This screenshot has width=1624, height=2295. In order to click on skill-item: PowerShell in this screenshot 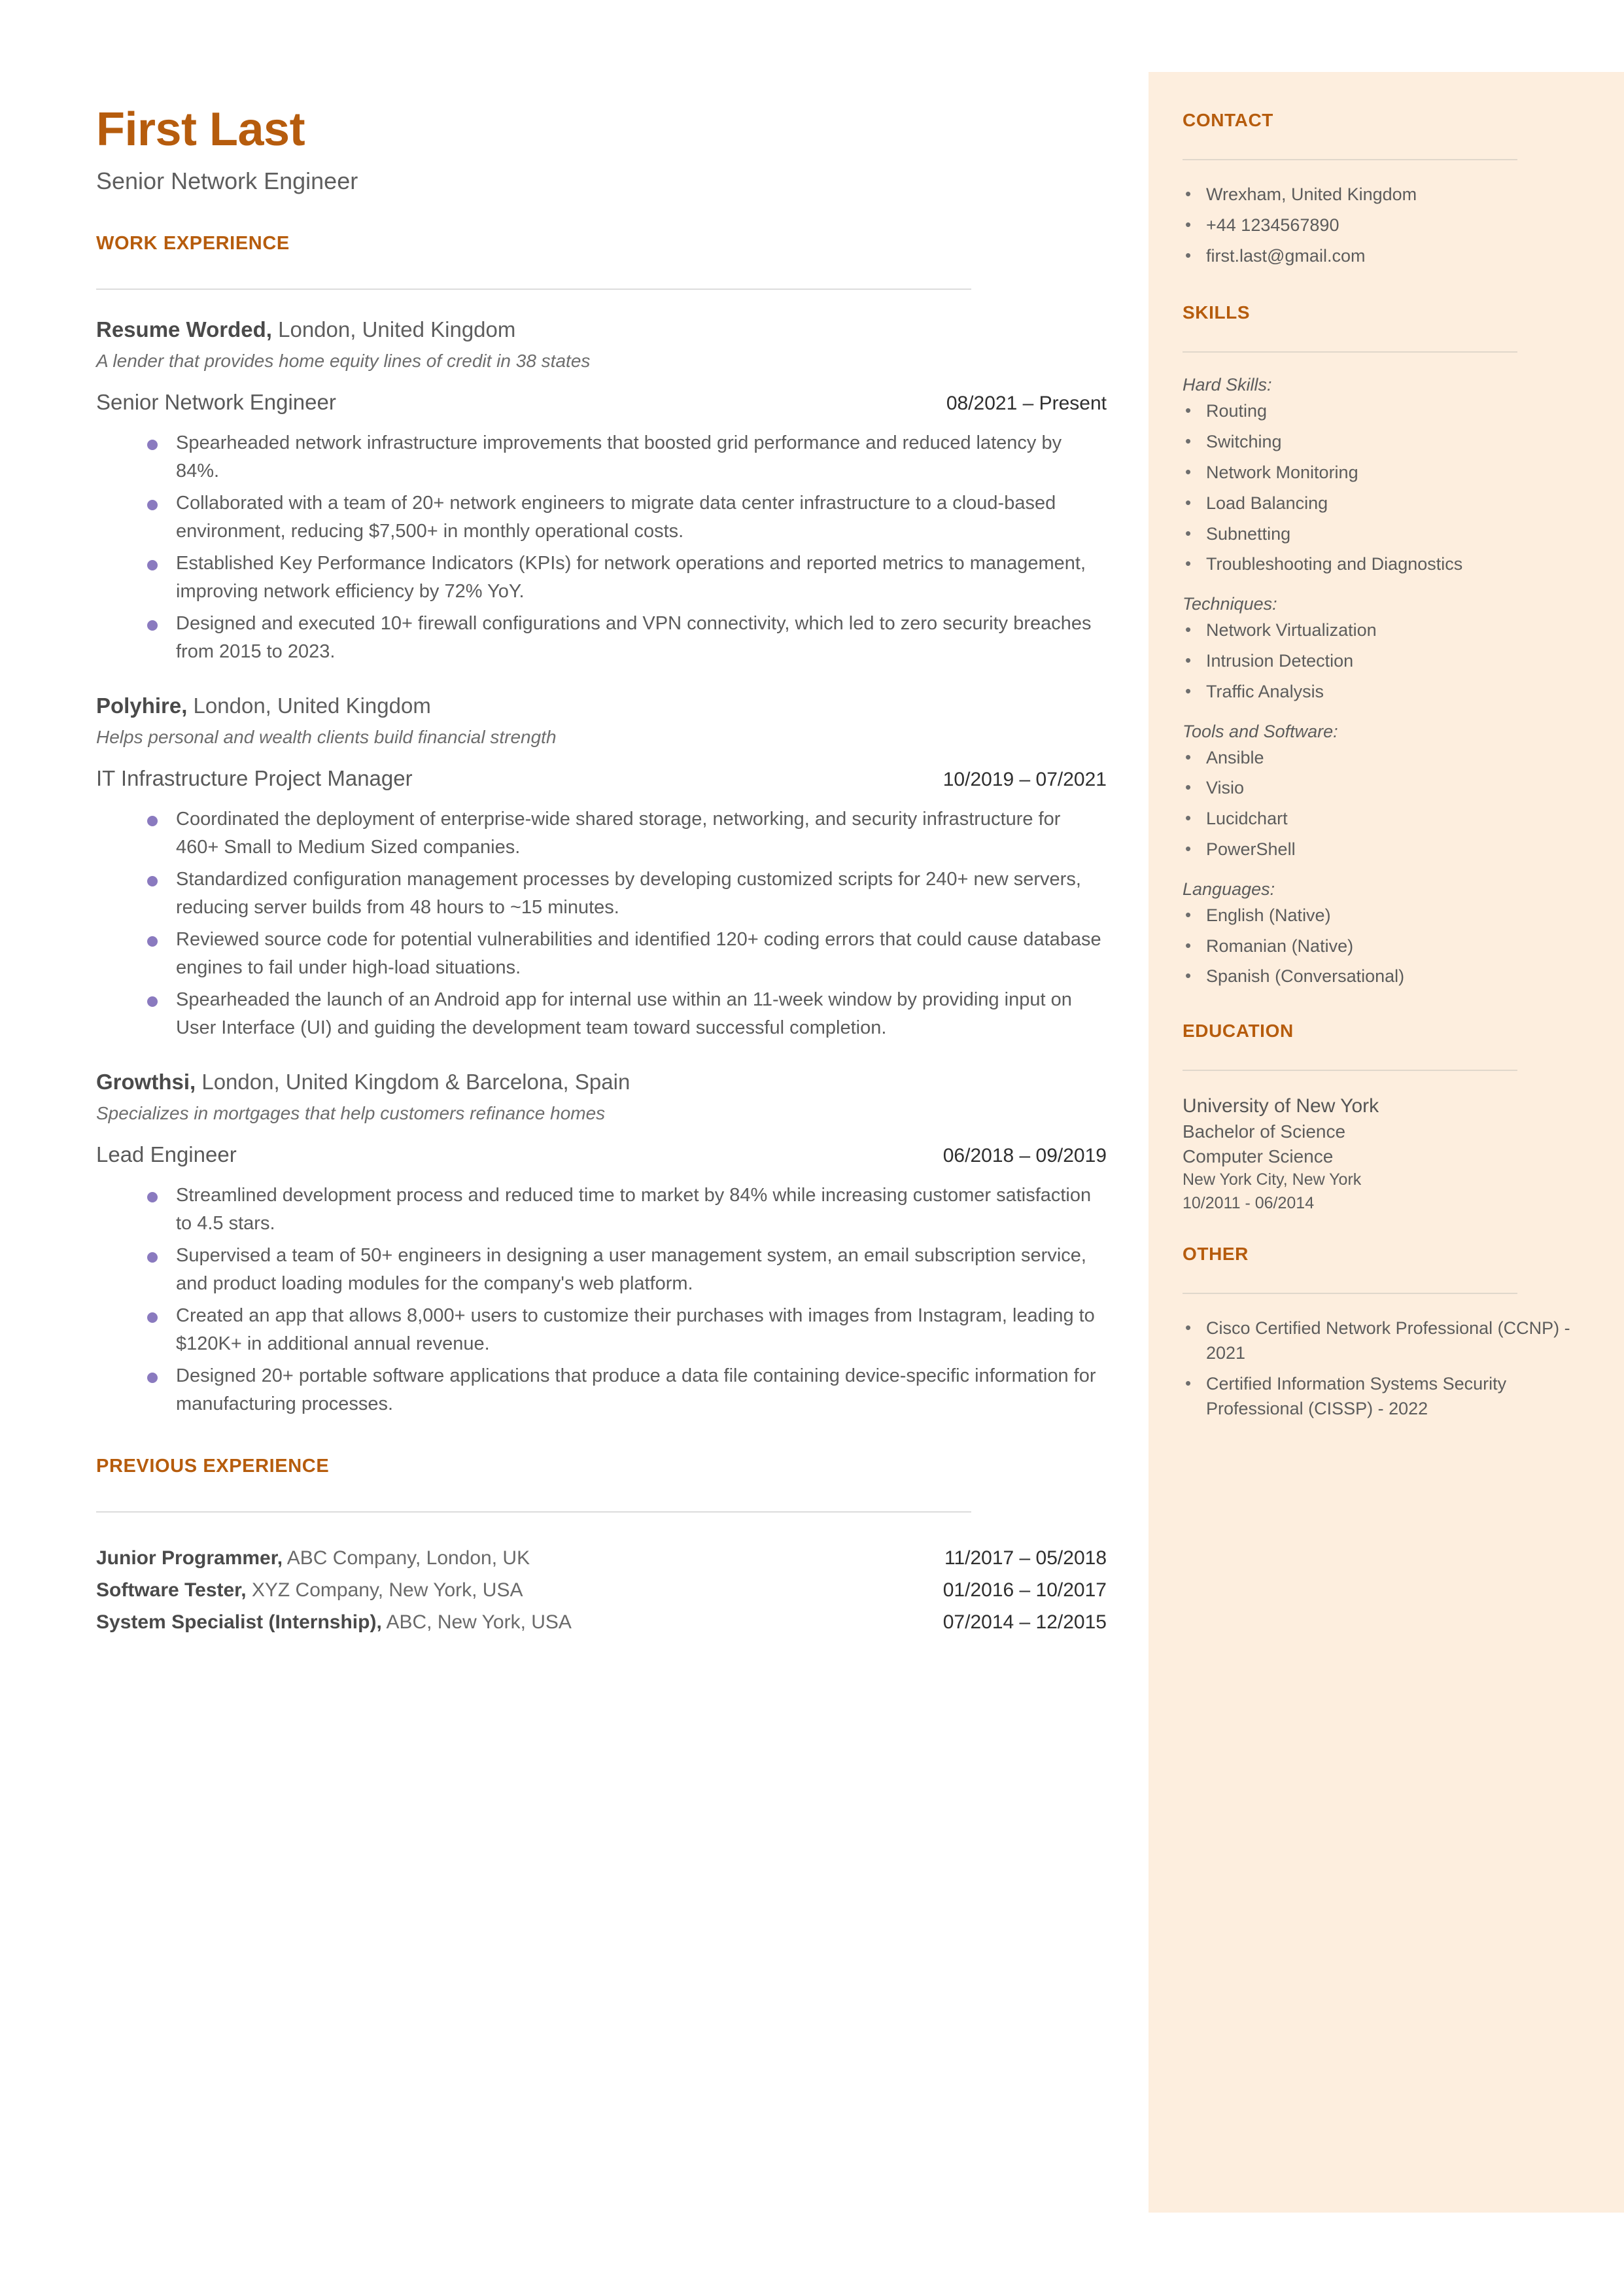, I will do `click(1385, 849)`.